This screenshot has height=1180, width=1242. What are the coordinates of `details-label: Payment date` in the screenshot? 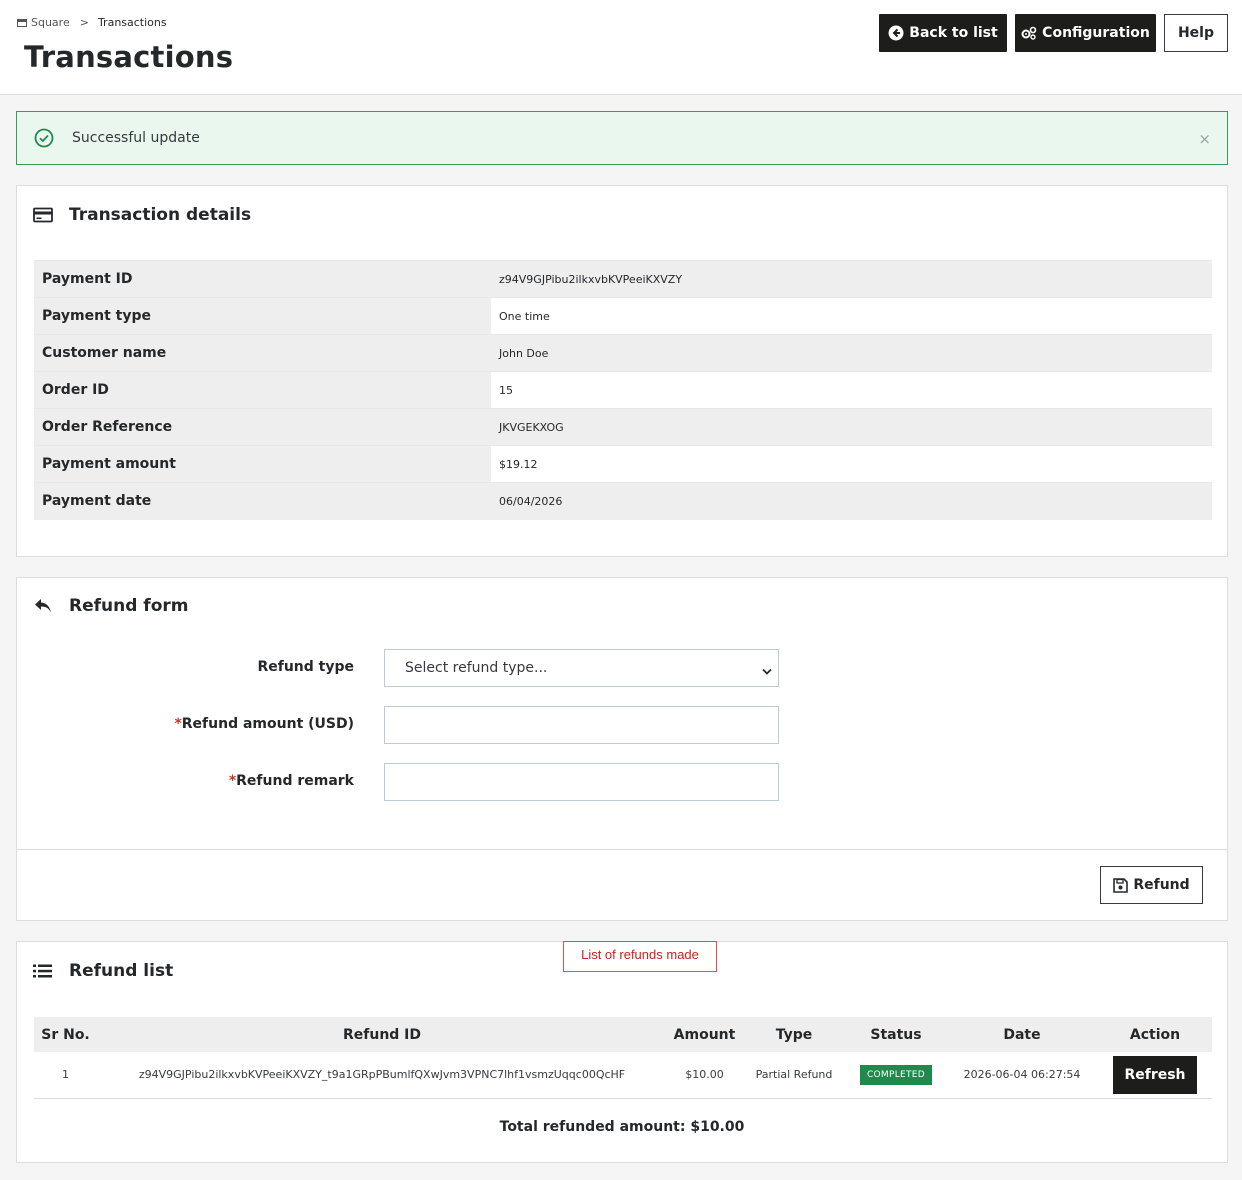 It's located at (262, 501).